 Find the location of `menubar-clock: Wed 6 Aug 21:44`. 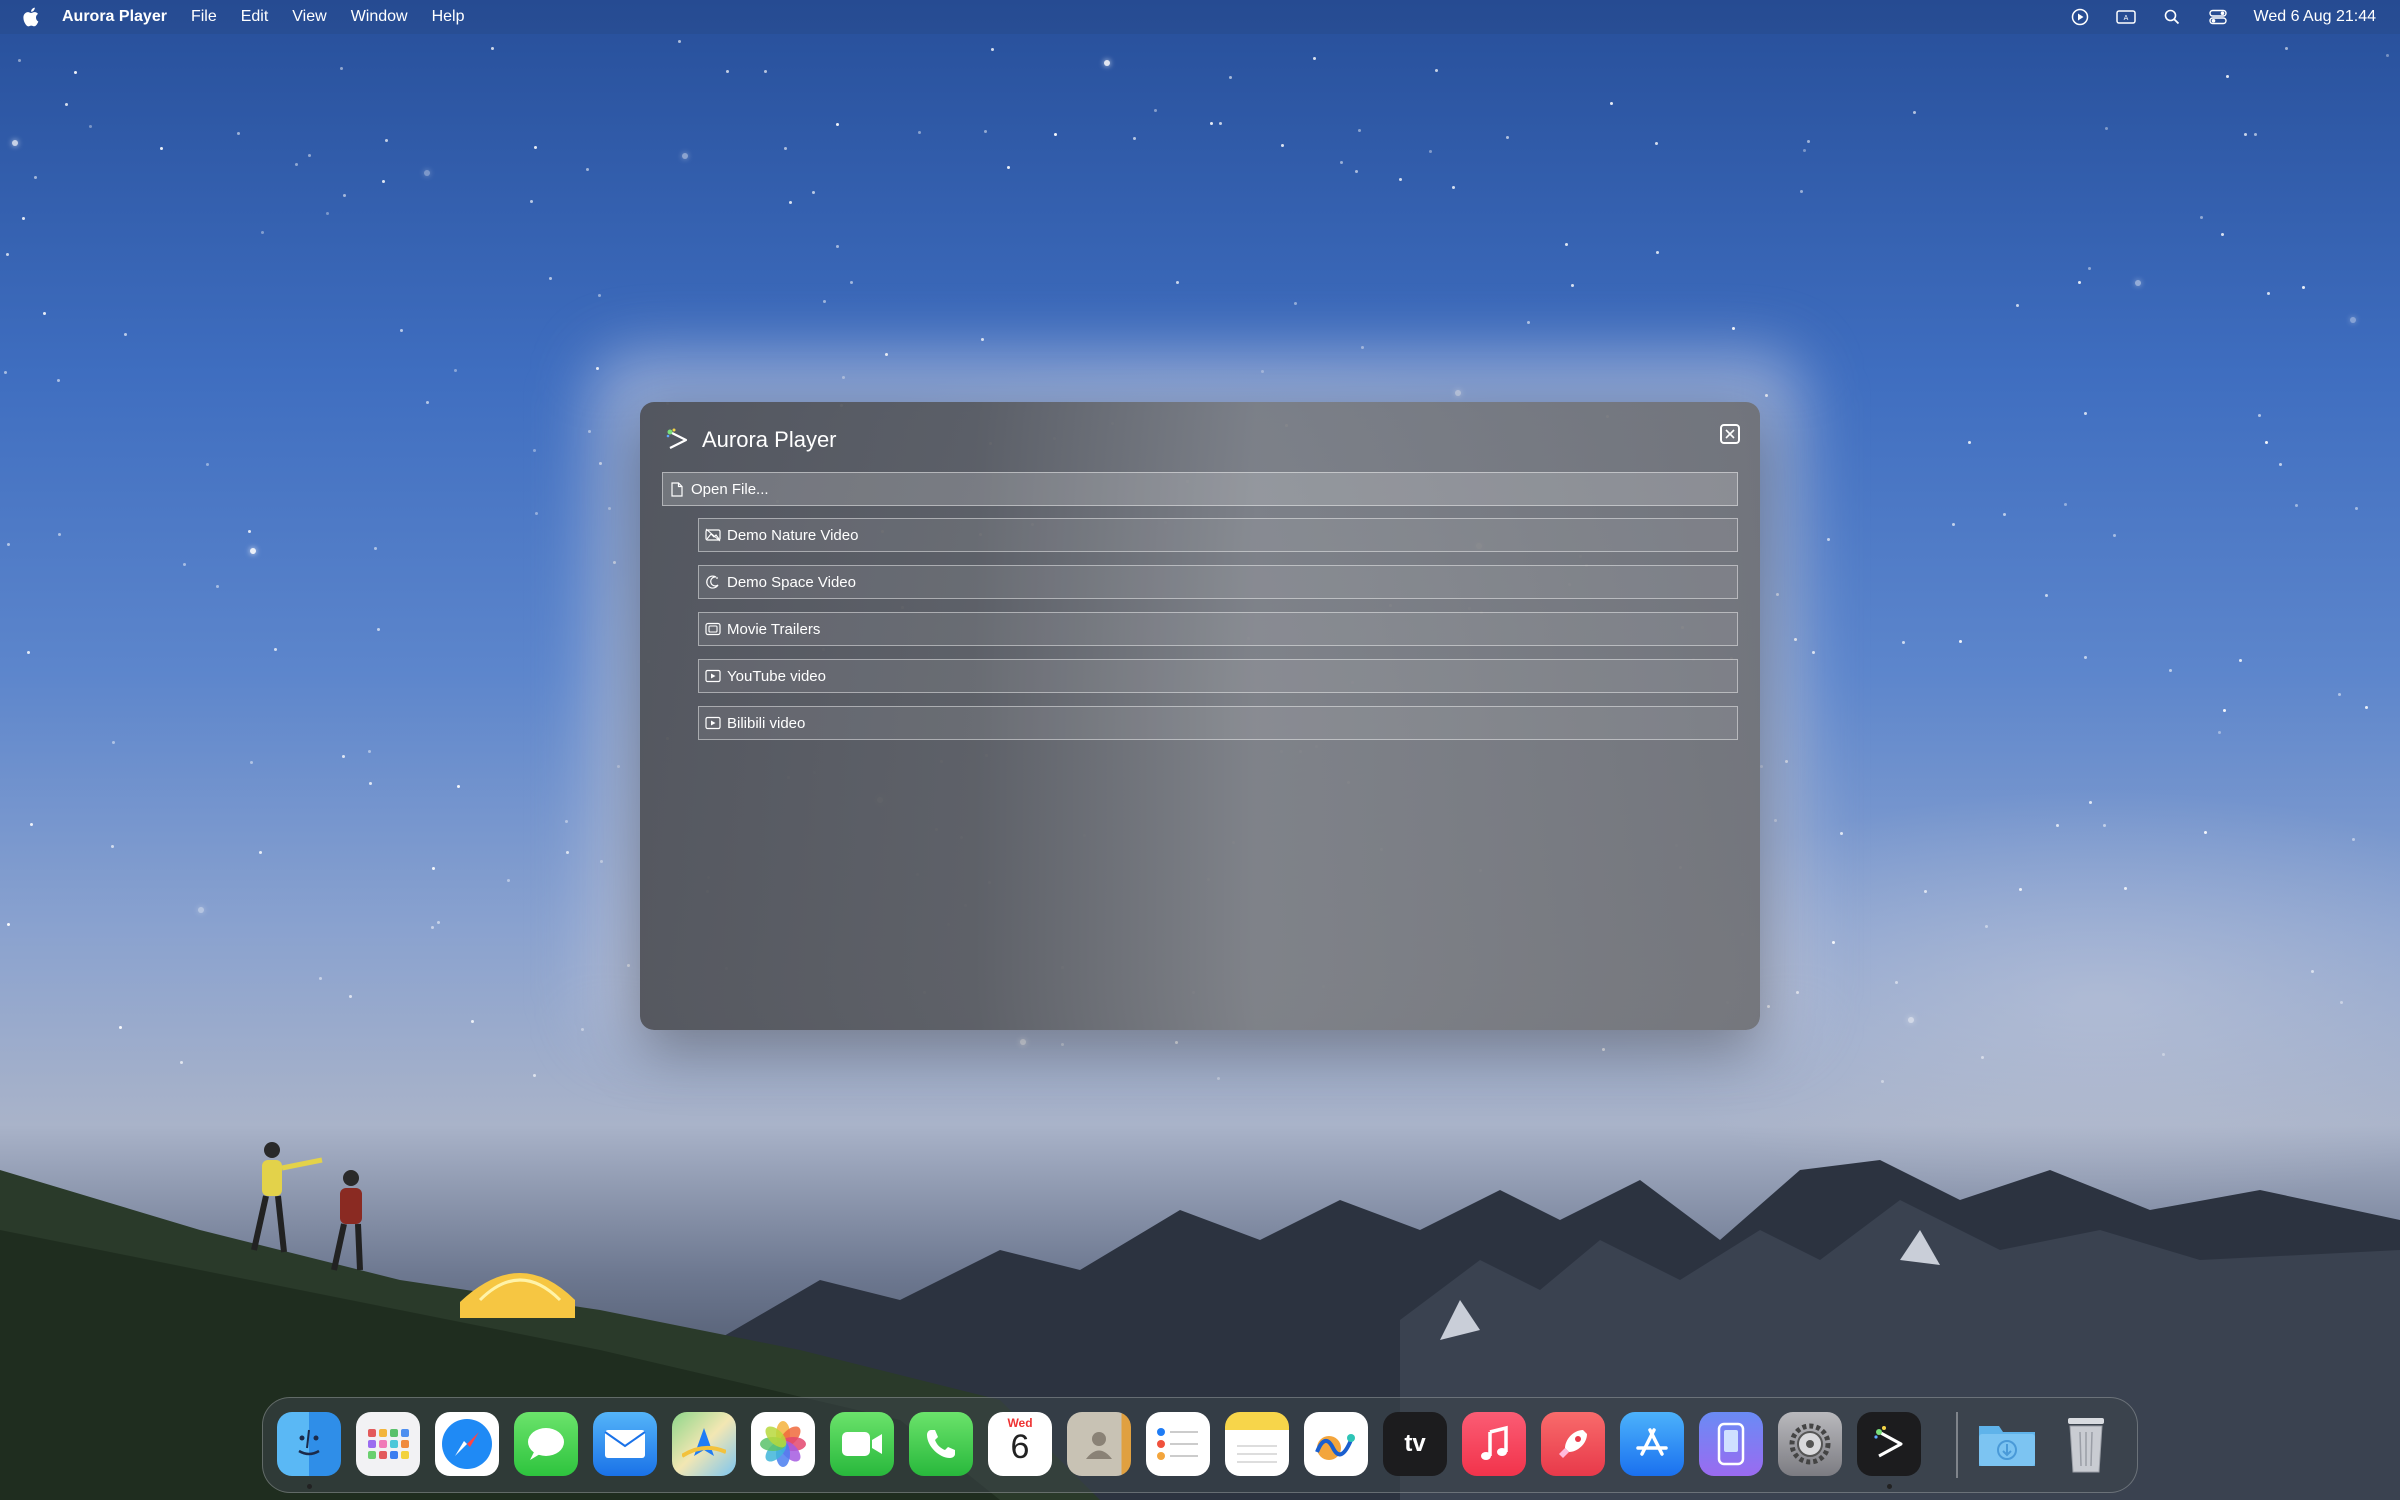

menubar-clock: Wed 6 Aug 21:44 is located at coordinates (2315, 17).